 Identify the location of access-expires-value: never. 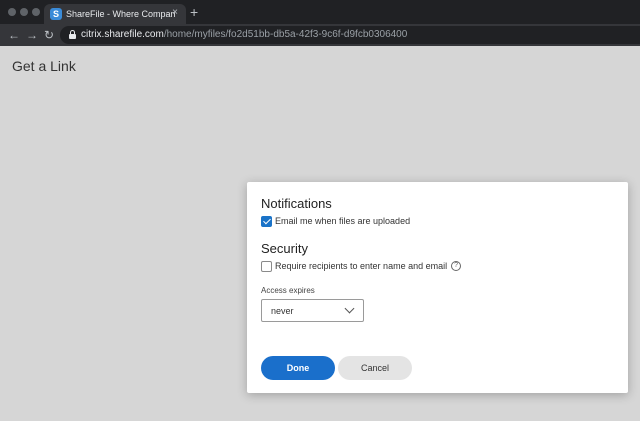
(282, 311).